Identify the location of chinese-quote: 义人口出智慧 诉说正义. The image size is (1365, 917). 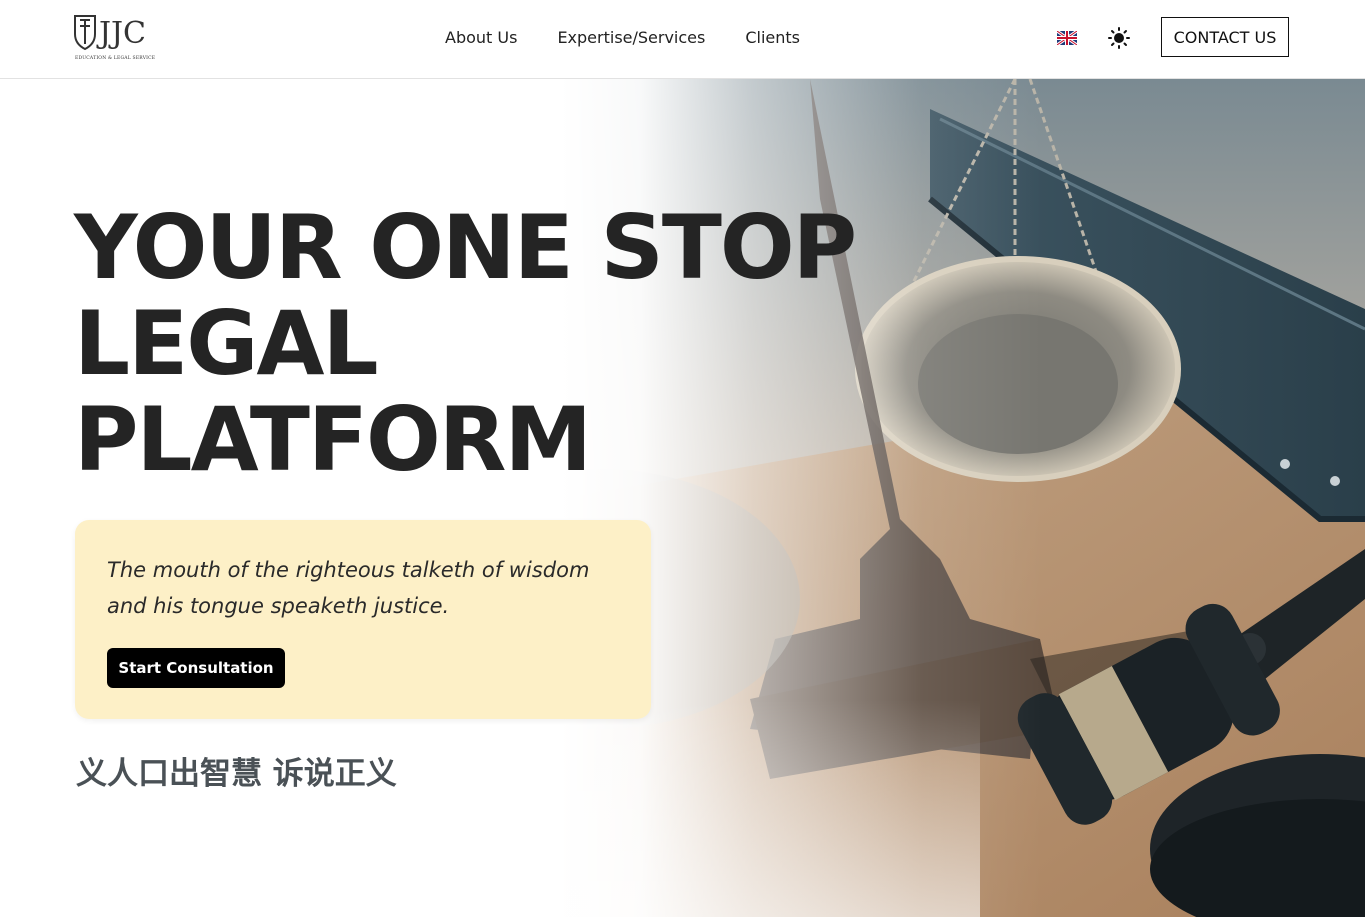
(236, 774).